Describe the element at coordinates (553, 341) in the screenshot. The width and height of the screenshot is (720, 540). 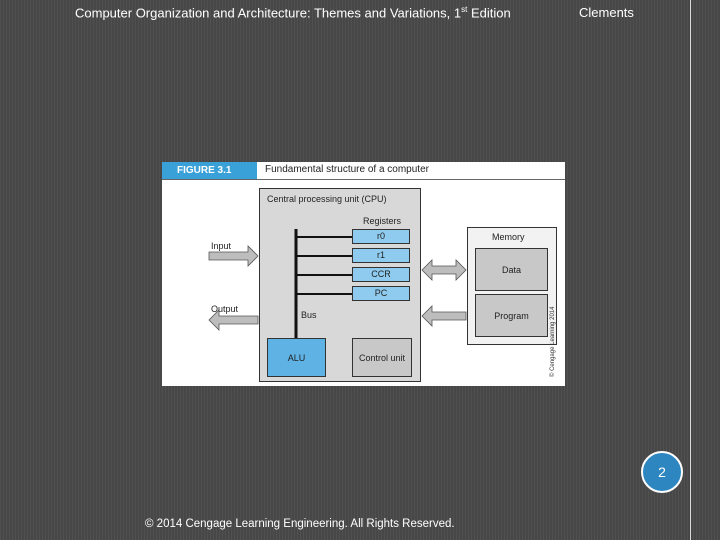
I see `figure-copyright-note: © Cengage Learning 2014` at that location.